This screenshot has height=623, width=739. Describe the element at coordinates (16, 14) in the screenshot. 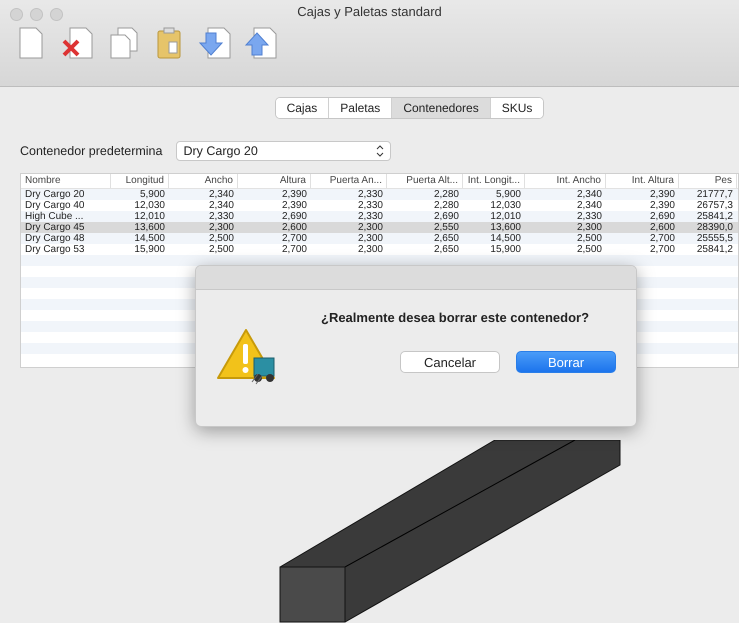

I see `close-button` at that location.